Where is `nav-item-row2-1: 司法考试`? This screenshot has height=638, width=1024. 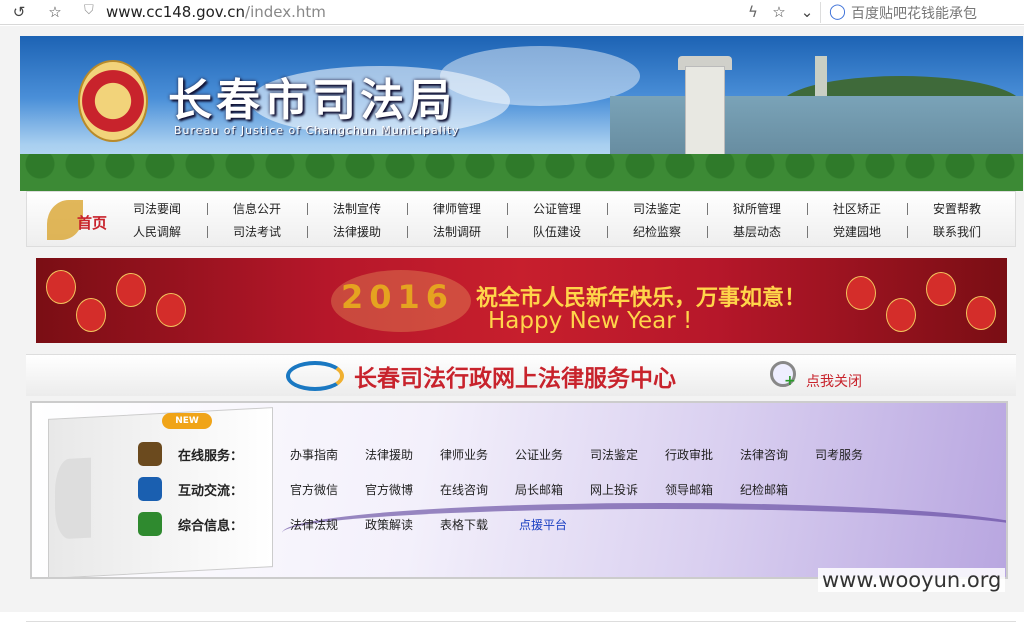 nav-item-row2-1: 司法考试 is located at coordinates (257, 231).